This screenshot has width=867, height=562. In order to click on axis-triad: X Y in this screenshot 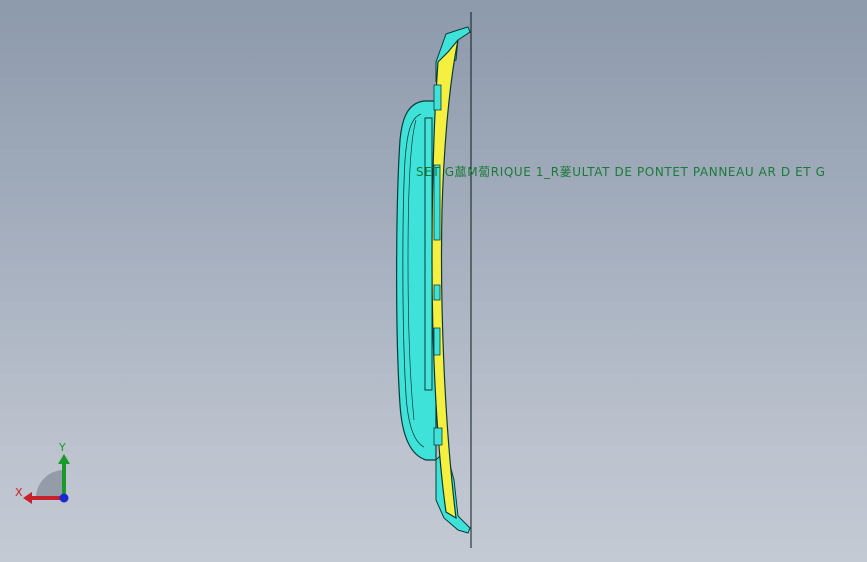, I will do `click(44, 475)`.